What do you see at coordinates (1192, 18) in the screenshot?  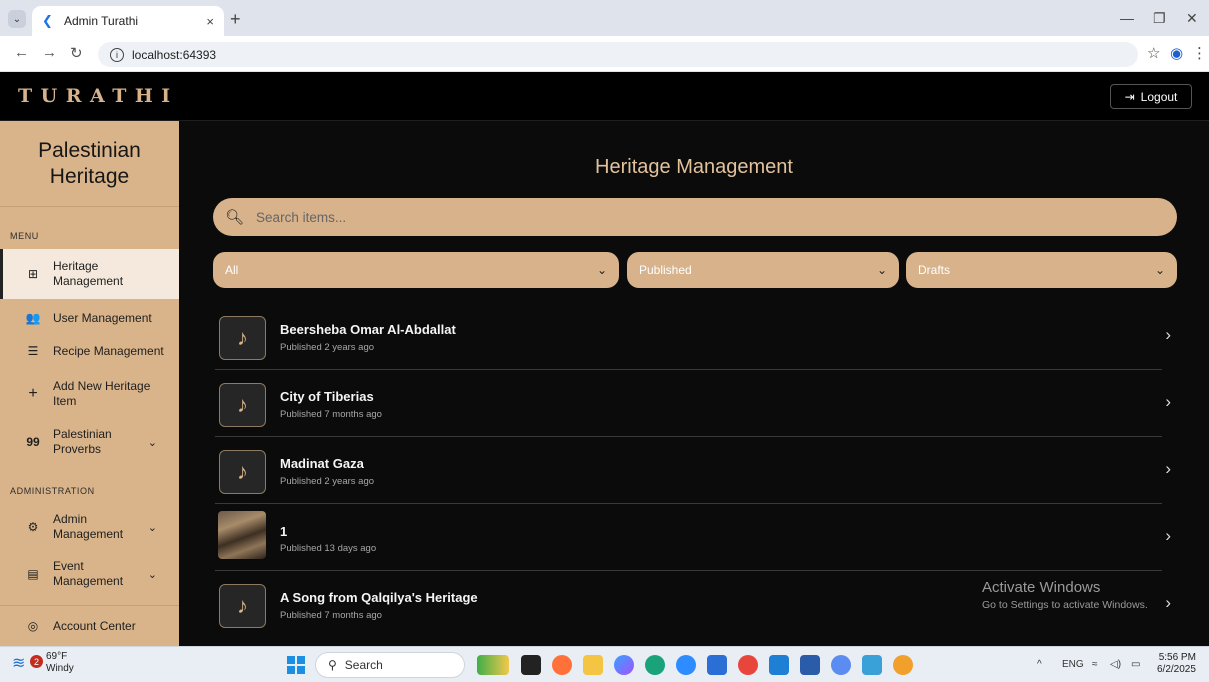 I see `window-close-icon: ✕` at bounding box center [1192, 18].